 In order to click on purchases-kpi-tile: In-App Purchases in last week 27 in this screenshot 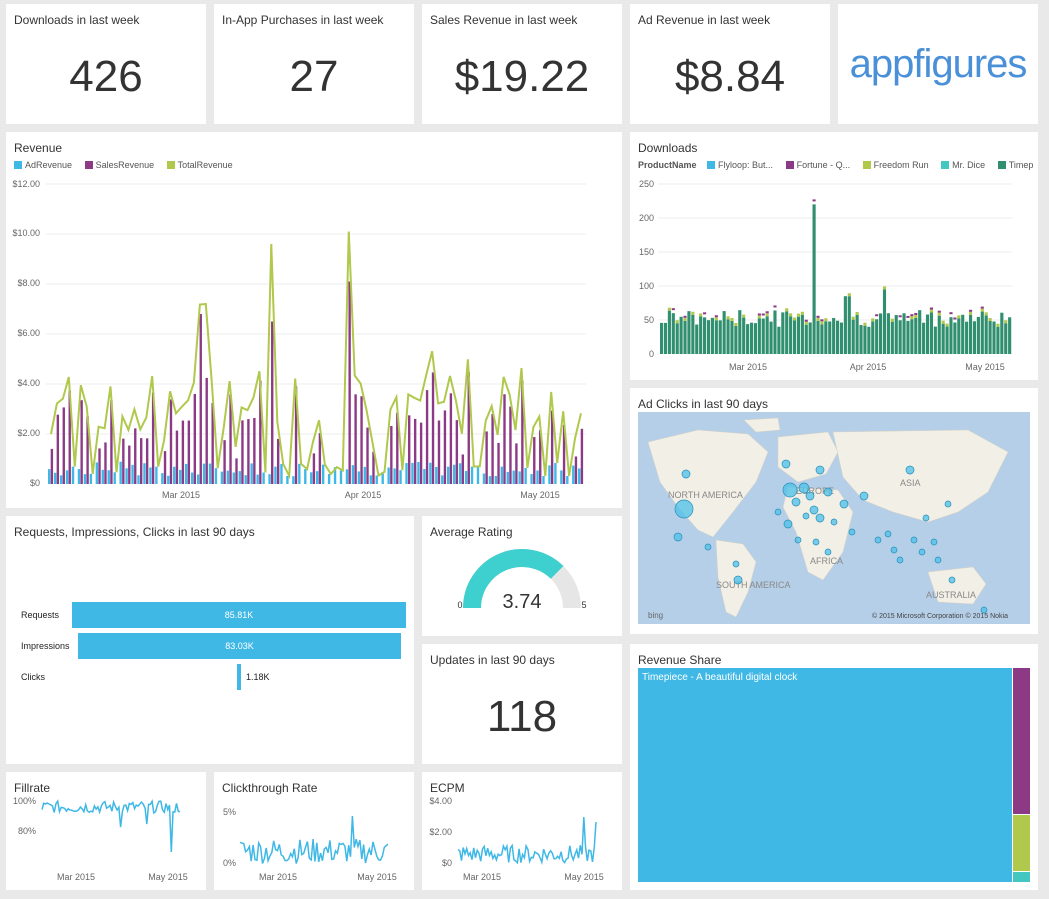, I will do `click(314, 64)`.